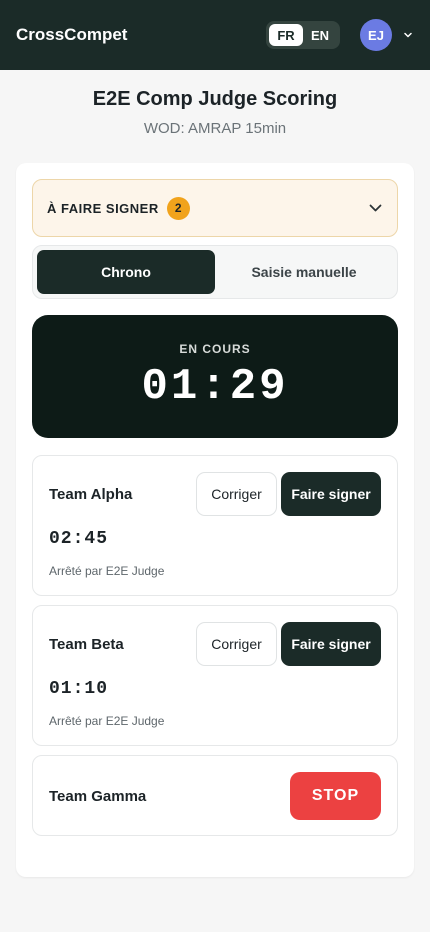 The height and width of the screenshot is (932, 430). I want to click on tab-manual-entry: Saisie manuelle, so click(304, 272).